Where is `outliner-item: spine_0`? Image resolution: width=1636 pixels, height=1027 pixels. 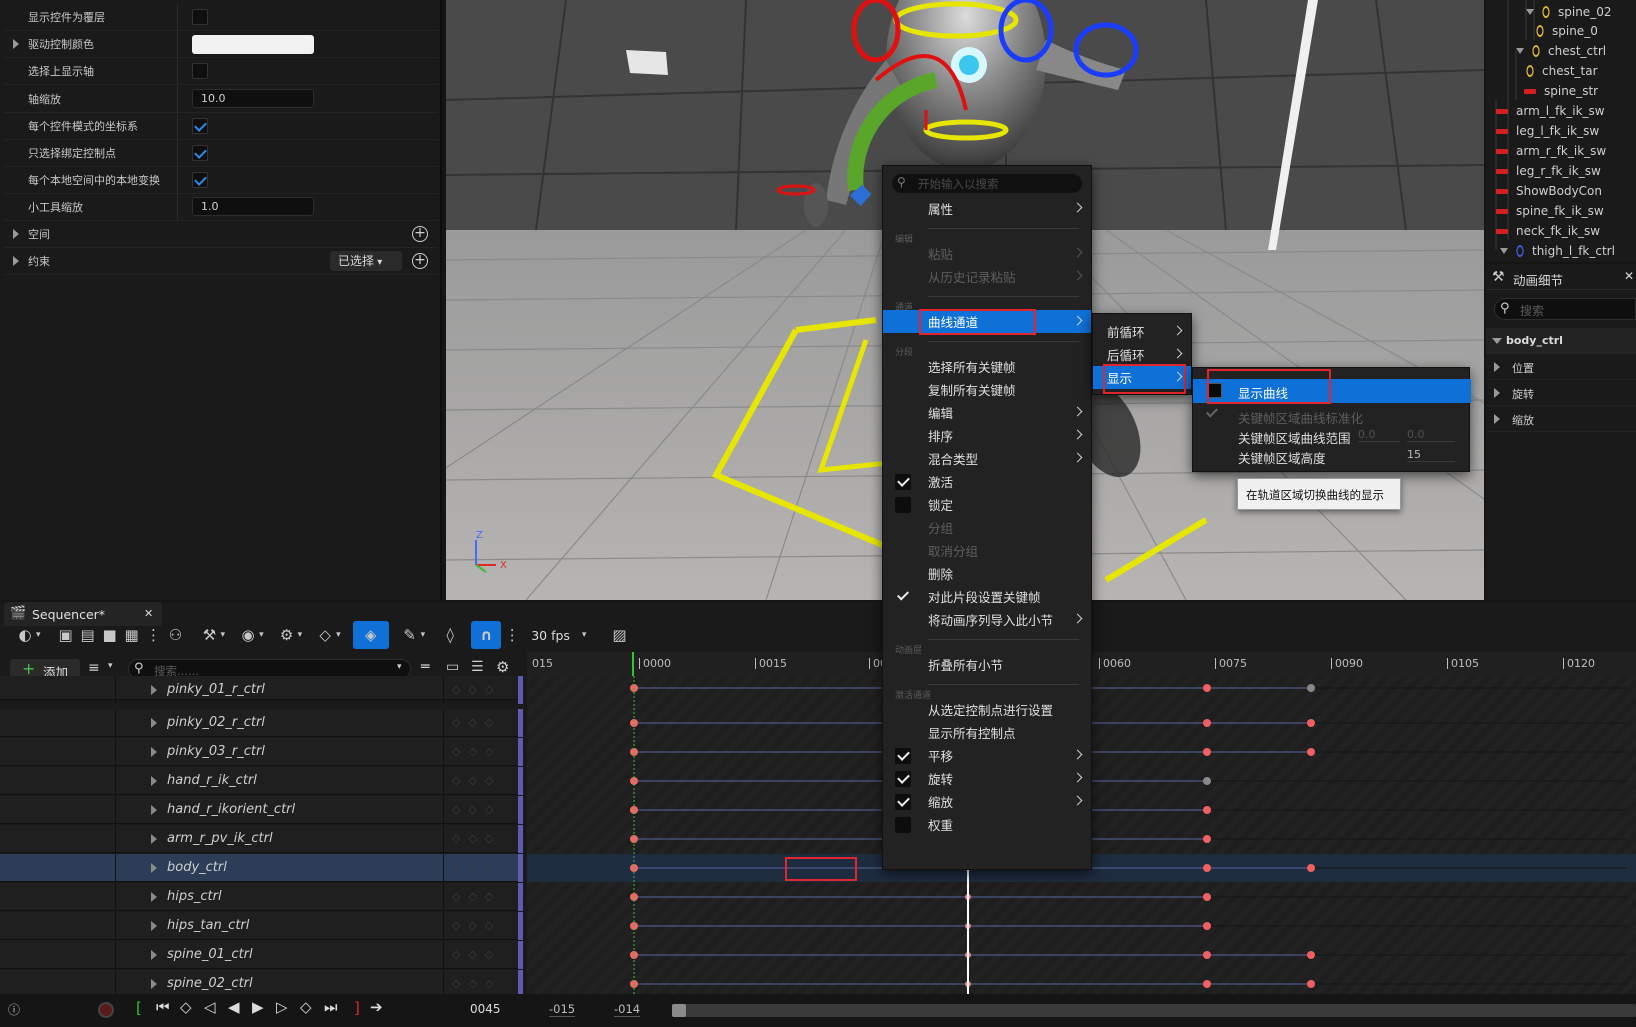
outliner-item: spine_0 is located at coordinates (1566, 31).